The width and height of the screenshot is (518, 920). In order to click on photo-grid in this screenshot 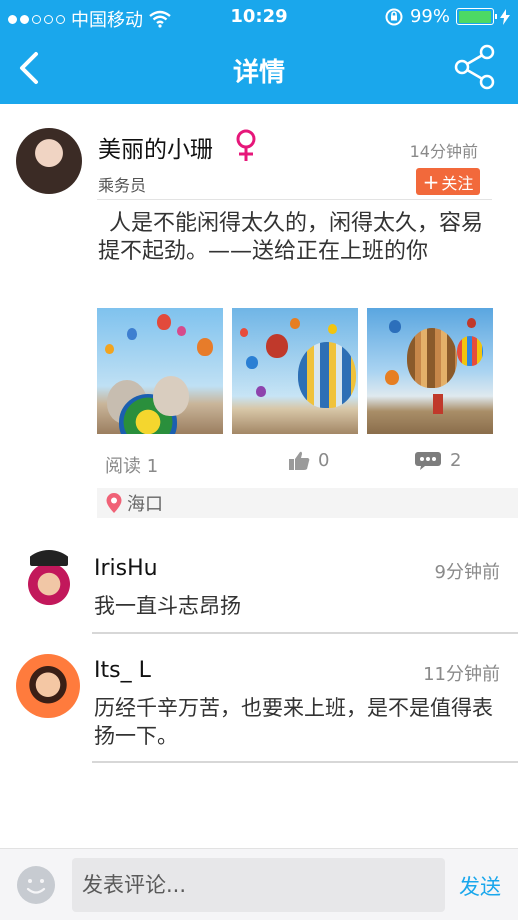, I will do `click(295, 371)`.